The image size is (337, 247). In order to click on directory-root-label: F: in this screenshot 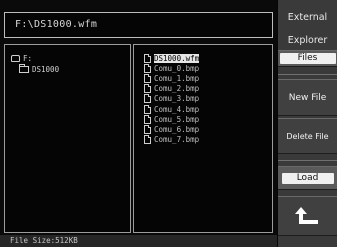, I will do `click(28, 58)`.